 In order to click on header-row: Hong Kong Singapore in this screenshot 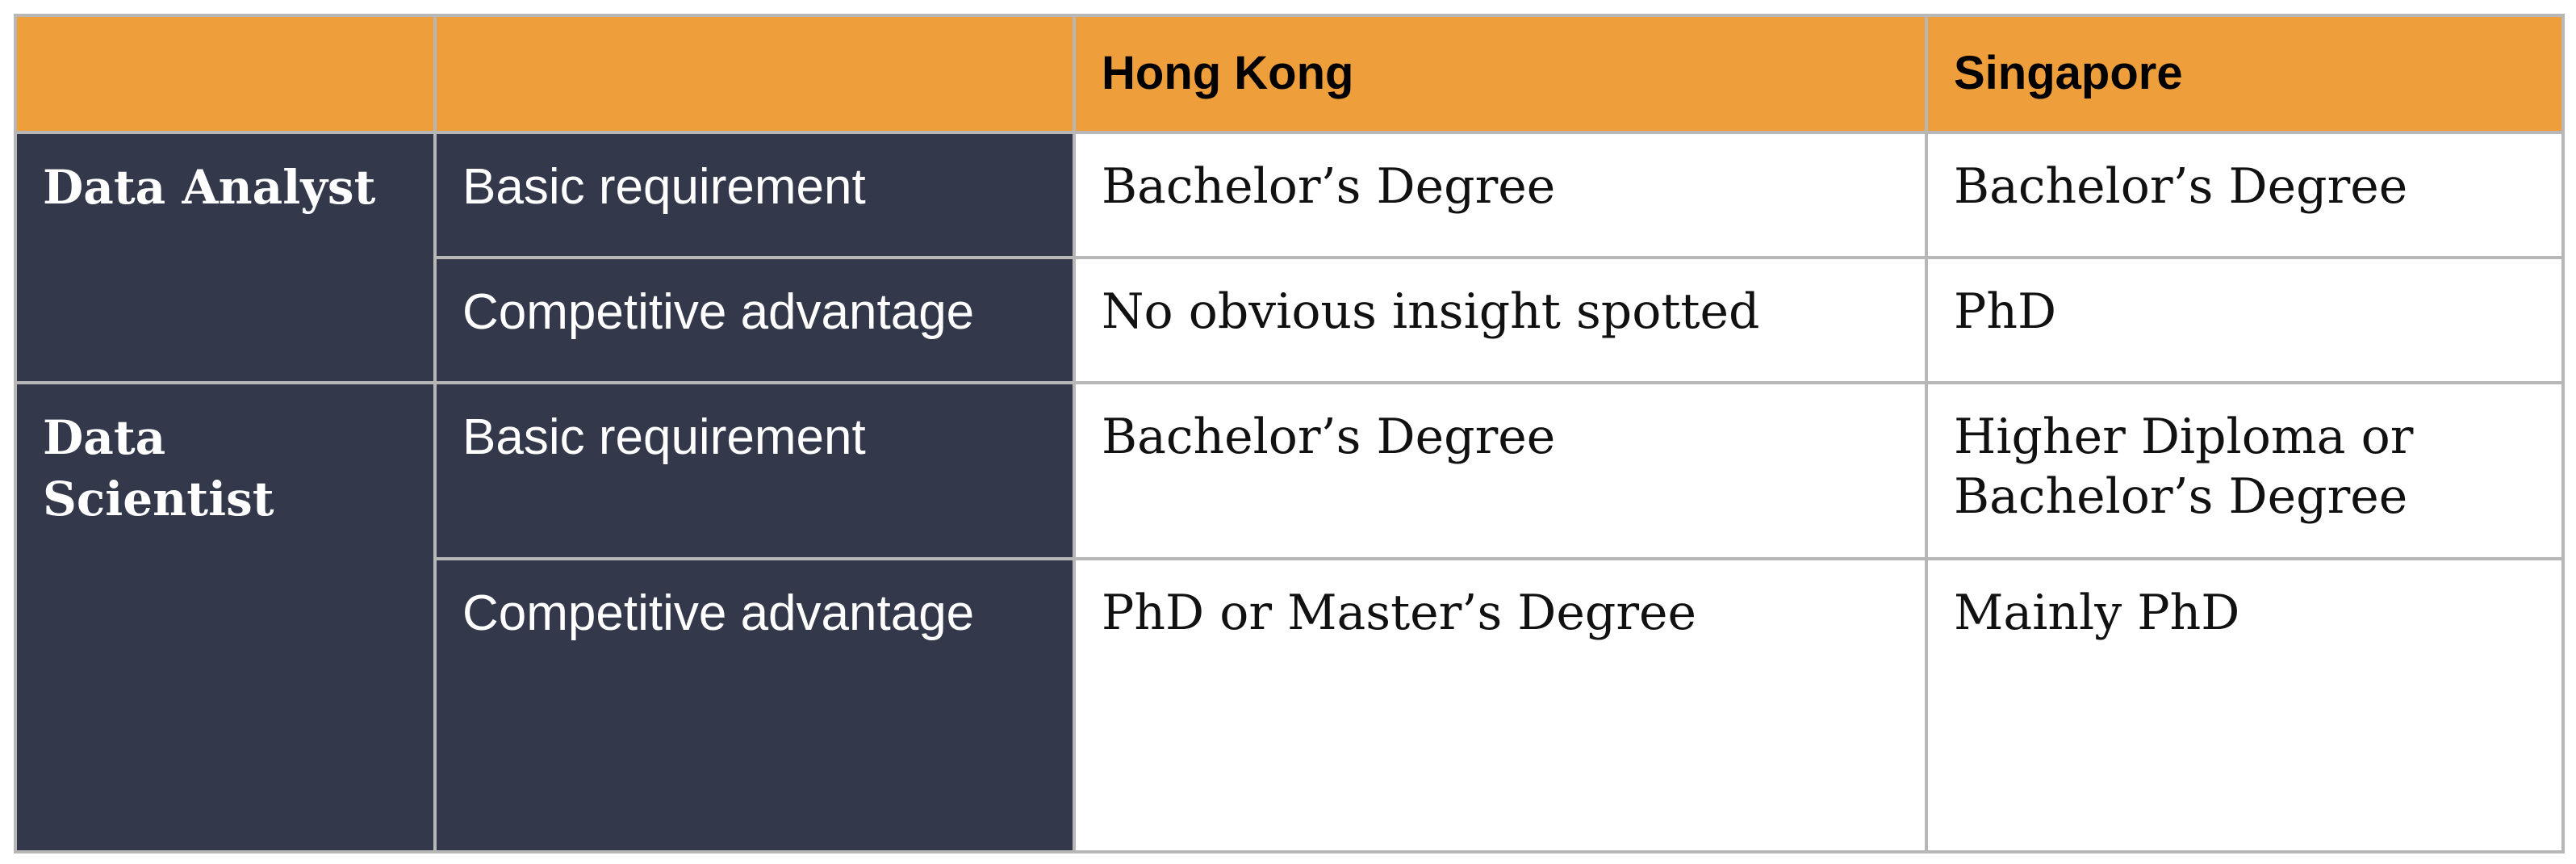, I will do `click(1289, 74)`.